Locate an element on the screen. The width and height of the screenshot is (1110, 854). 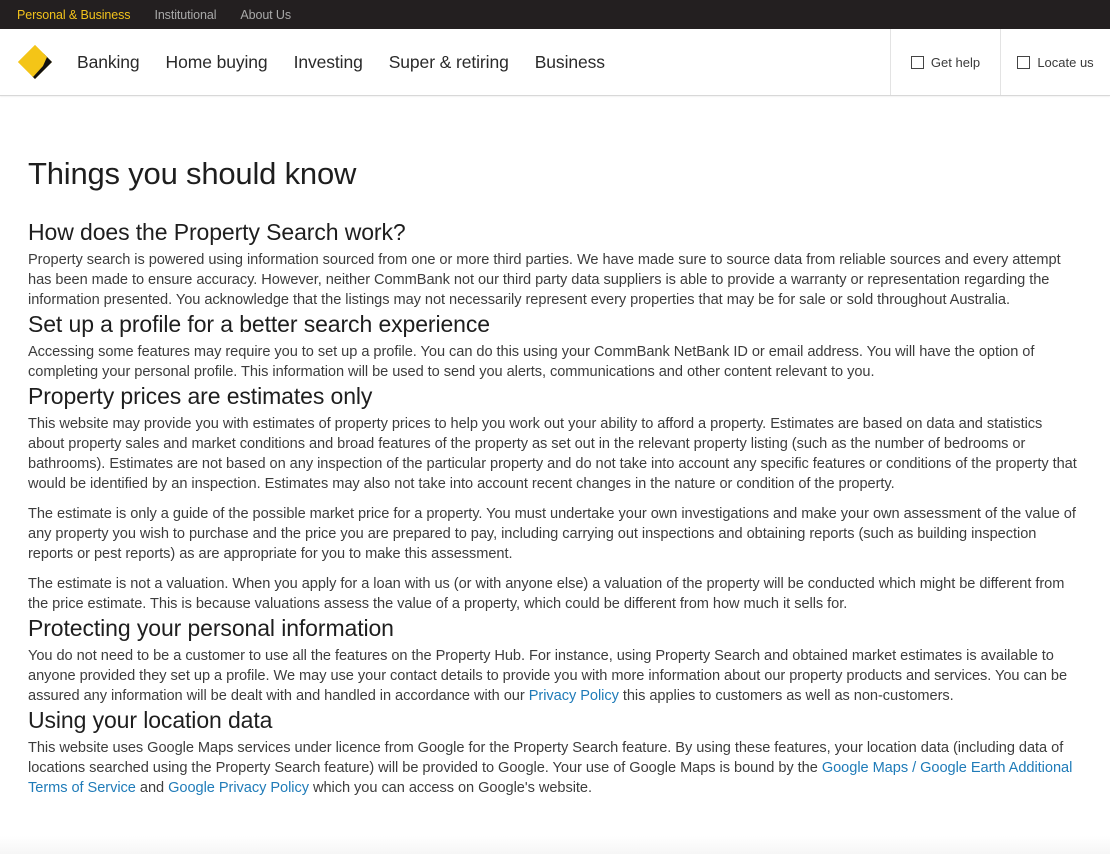
bottom-fade is located at coordinates (555, 845).